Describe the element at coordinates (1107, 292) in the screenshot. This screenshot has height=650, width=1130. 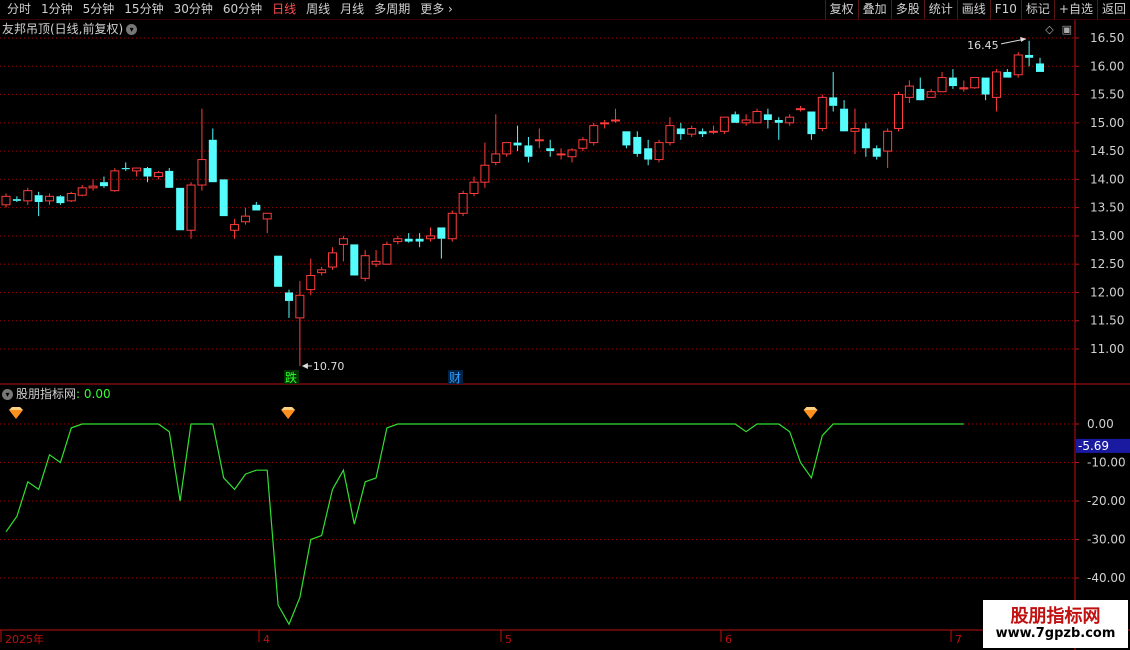
I see `price-tick-label: 12.00` at that location.